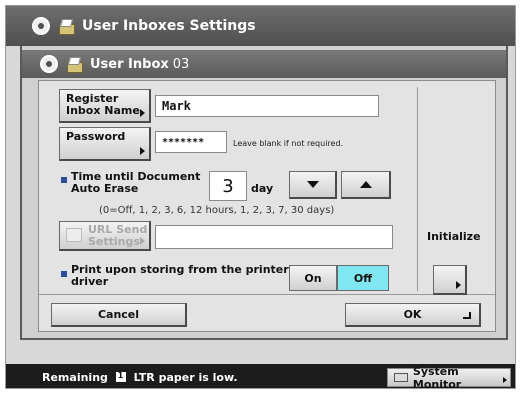  What do you see at coordinates (75, 377) in the screenshot?
I see `status-text-before: Remaining` at bounding box center [75, 377].